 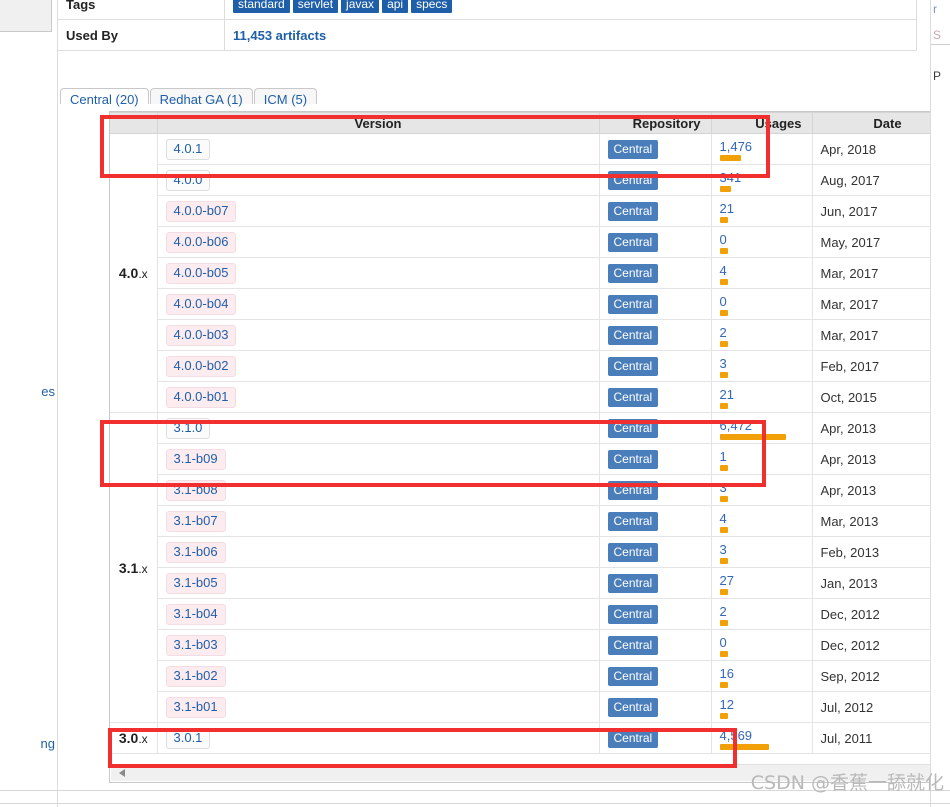 I want to click on usages-cell: 2, so click(x=761, y=335).